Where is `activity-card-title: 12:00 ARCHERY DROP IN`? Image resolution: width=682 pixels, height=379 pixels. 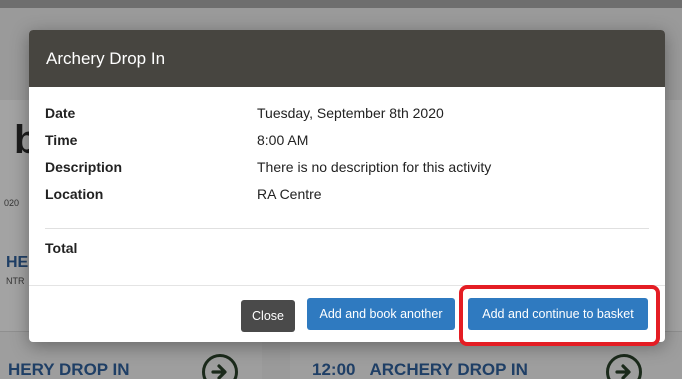
activity-card-title: 12:00 ARCHERY DROP IN is located at coordinates (420, 369).